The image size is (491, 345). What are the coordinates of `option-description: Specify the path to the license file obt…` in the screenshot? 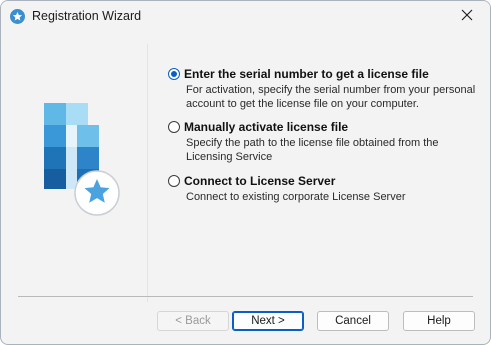 It's located at (312, 150).